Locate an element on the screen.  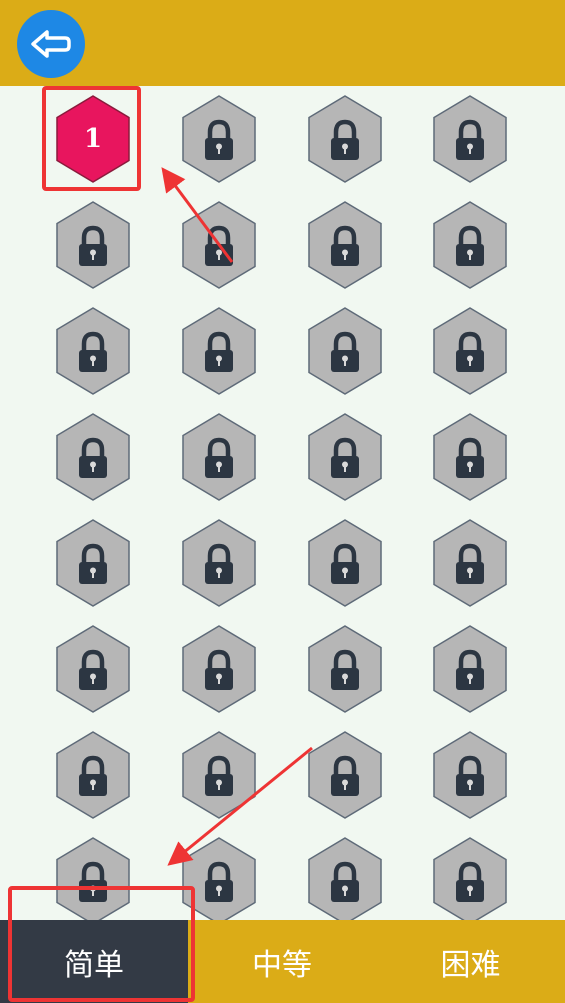
difficulty-tab-bar: 简单 中等 困难 is located at coordinates (282, 961).